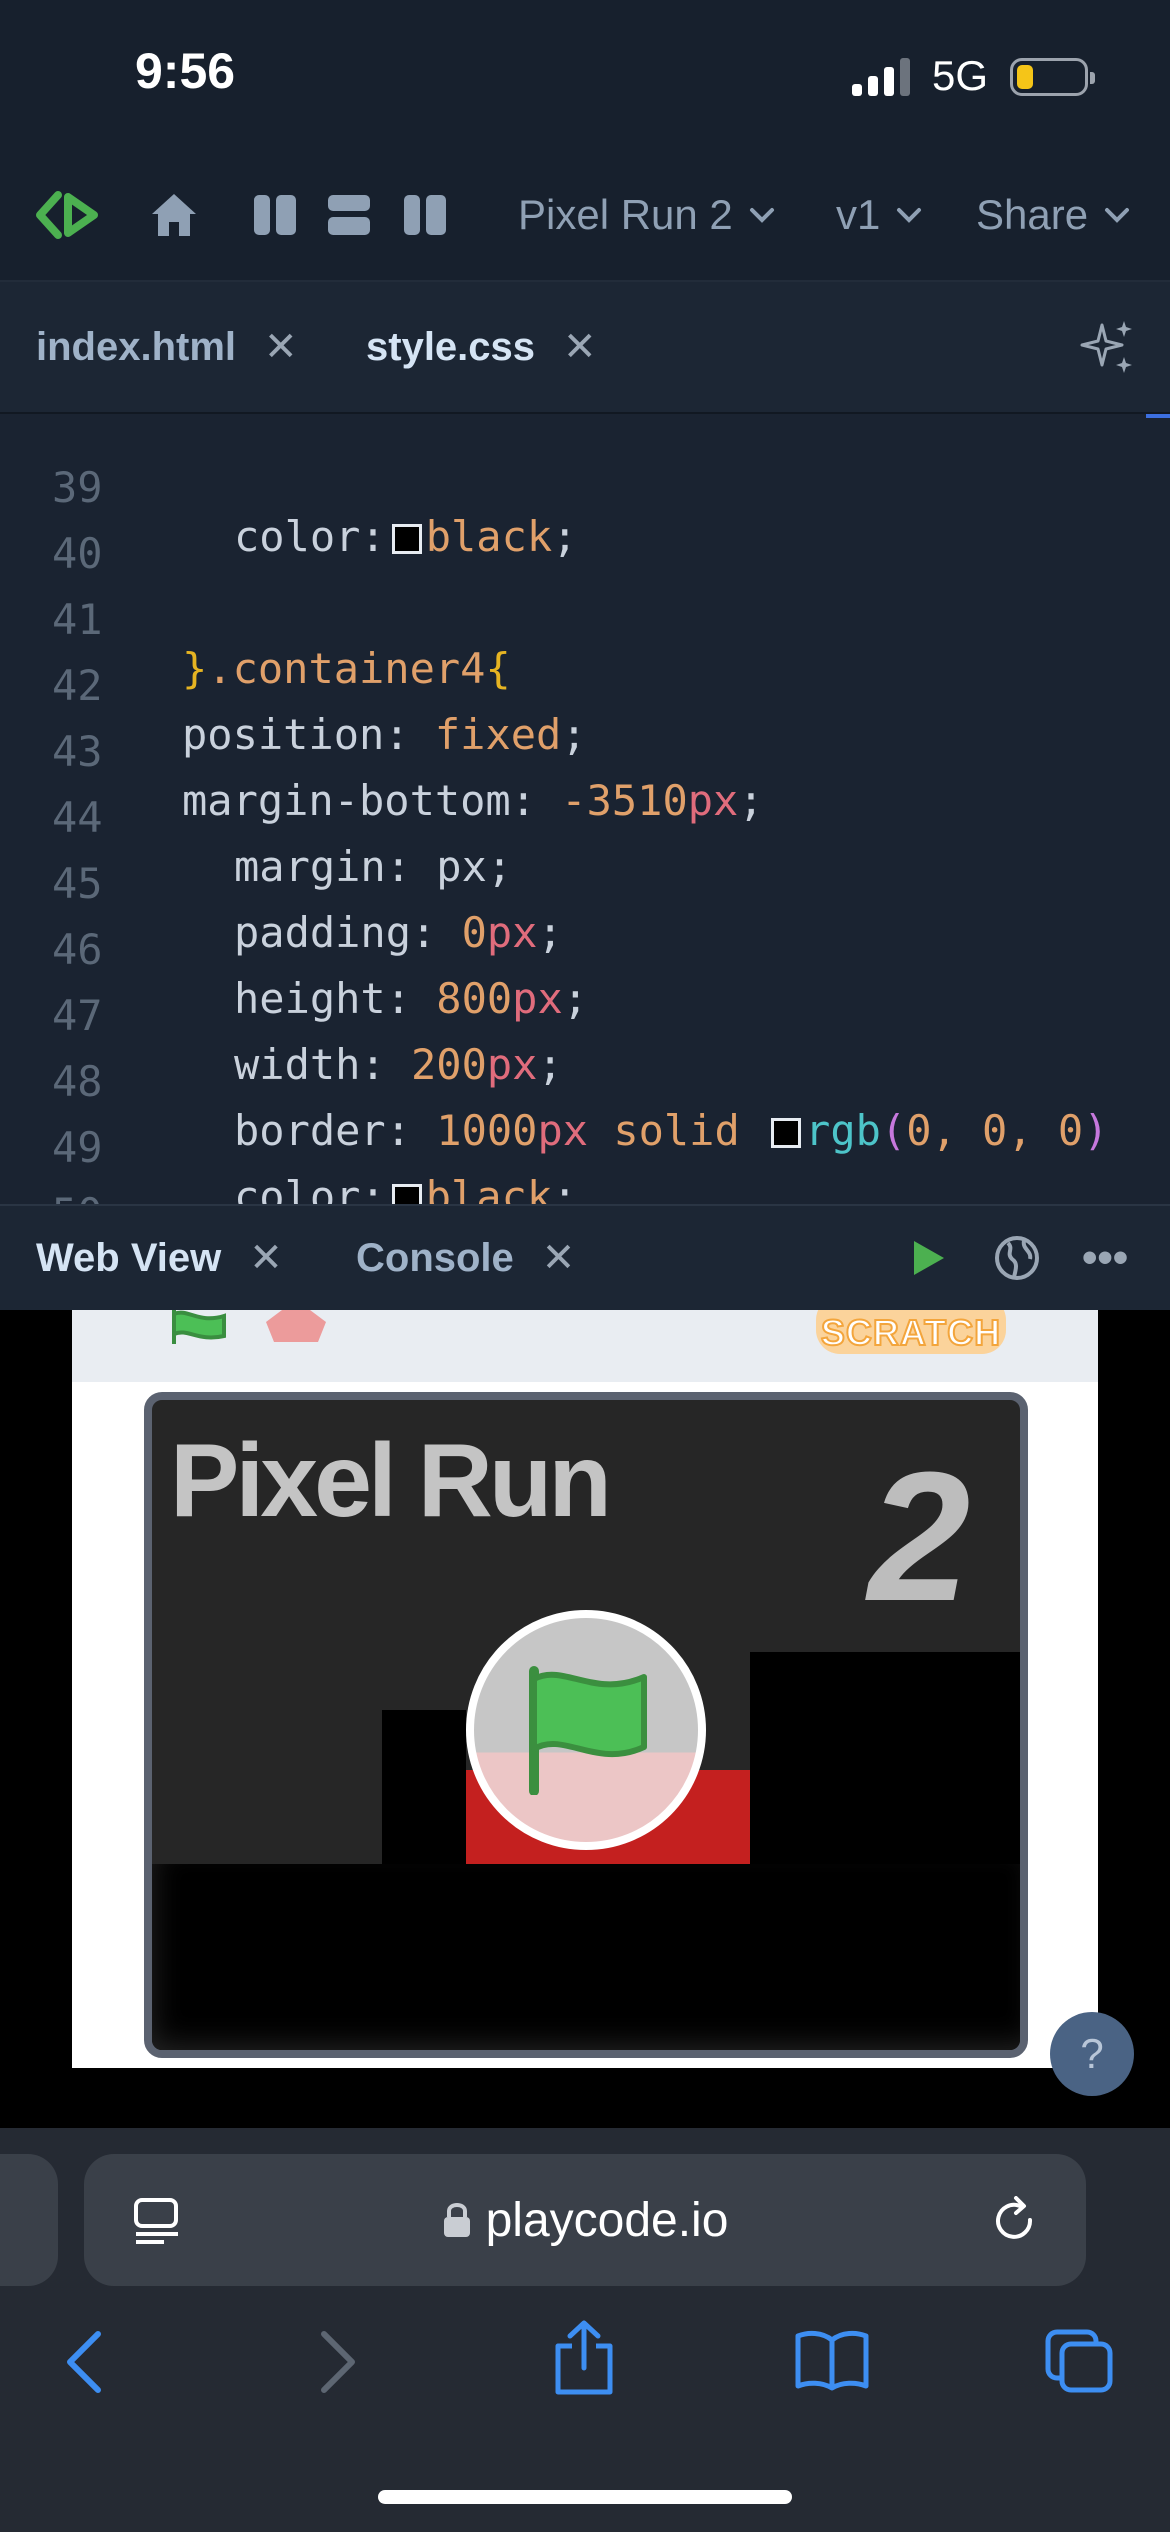  Describe the element at coordinates (625, 214) in the screenshot. I see `project-name: Pixel Run 2` at that location.